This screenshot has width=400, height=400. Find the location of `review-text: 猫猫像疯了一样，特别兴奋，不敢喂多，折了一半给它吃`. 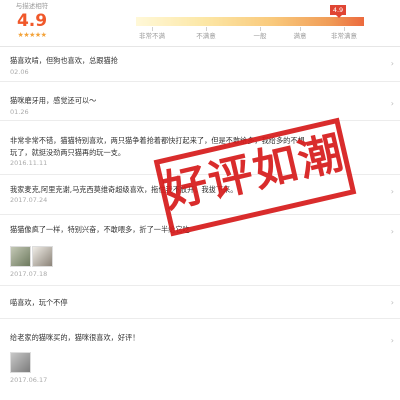

review-text: 猫猫像疯了一样，特别兴奋，不敢喂多，折了一半给它吃 is located at coordinates (100, 229).